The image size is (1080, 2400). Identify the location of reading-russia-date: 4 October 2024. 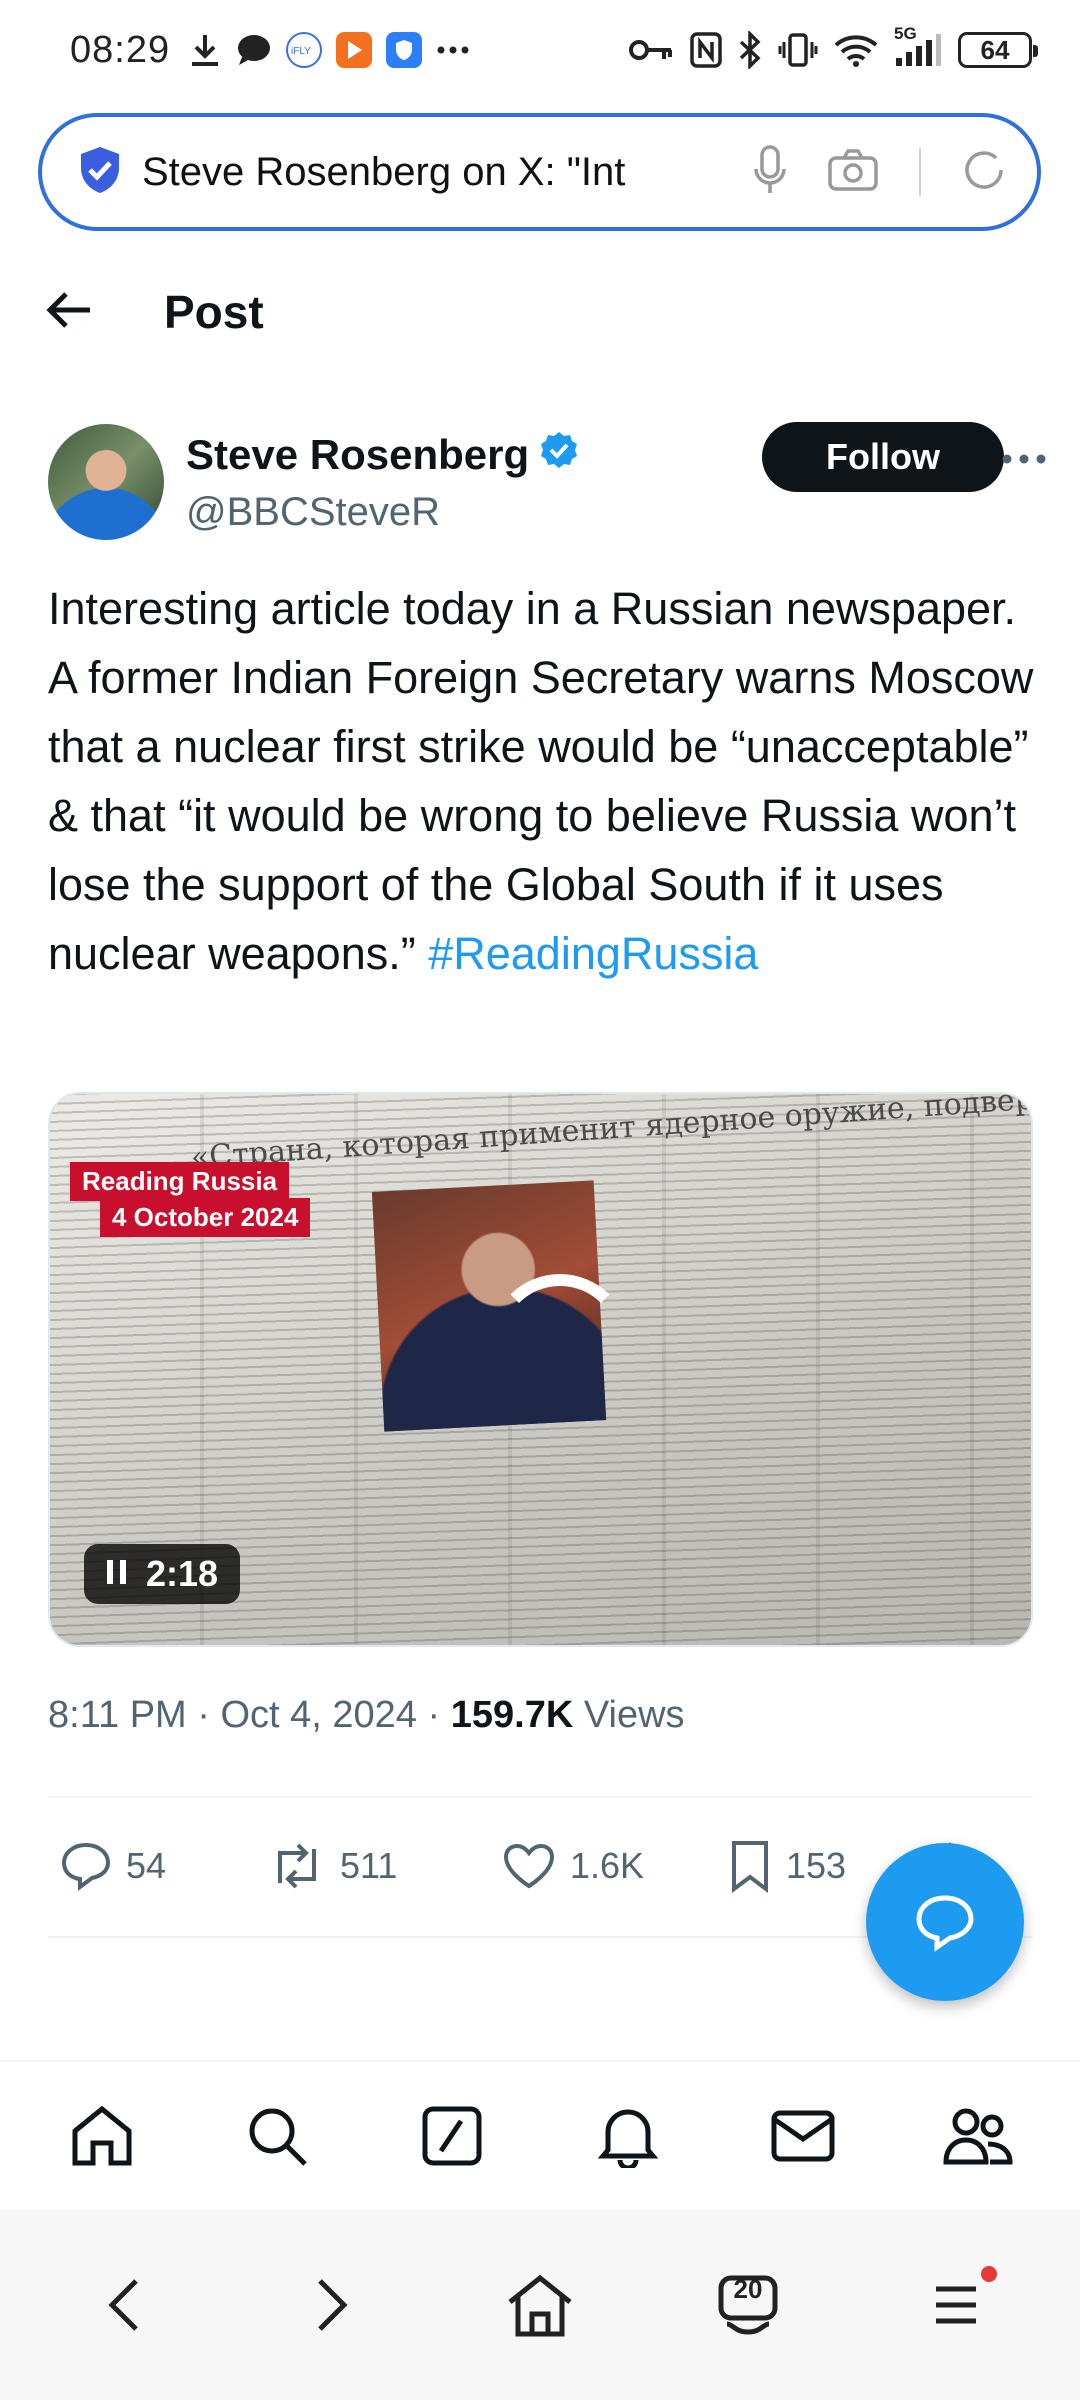
(205, 1217).